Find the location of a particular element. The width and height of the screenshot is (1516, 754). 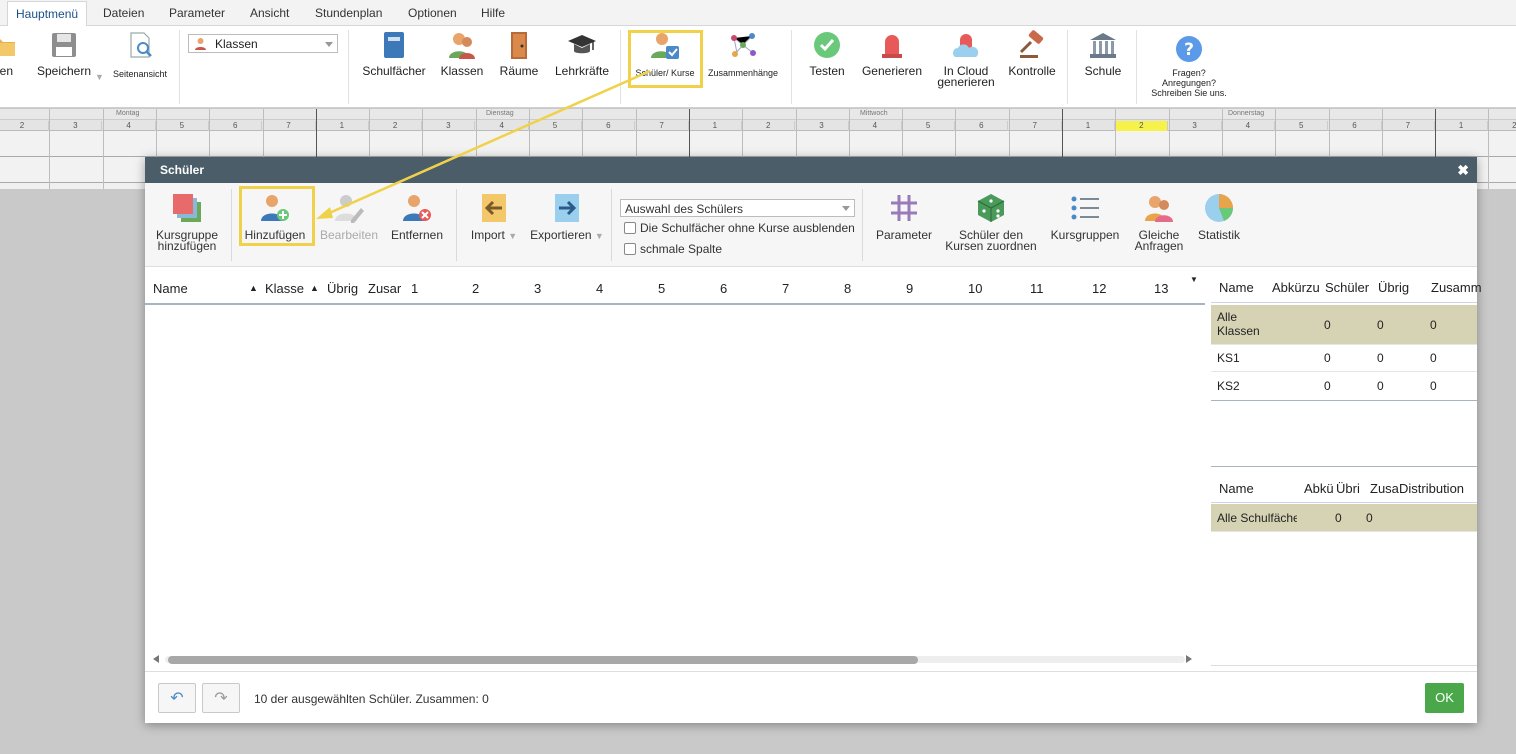

statistics-button: Statistik is located at coordinates (1219, 216).